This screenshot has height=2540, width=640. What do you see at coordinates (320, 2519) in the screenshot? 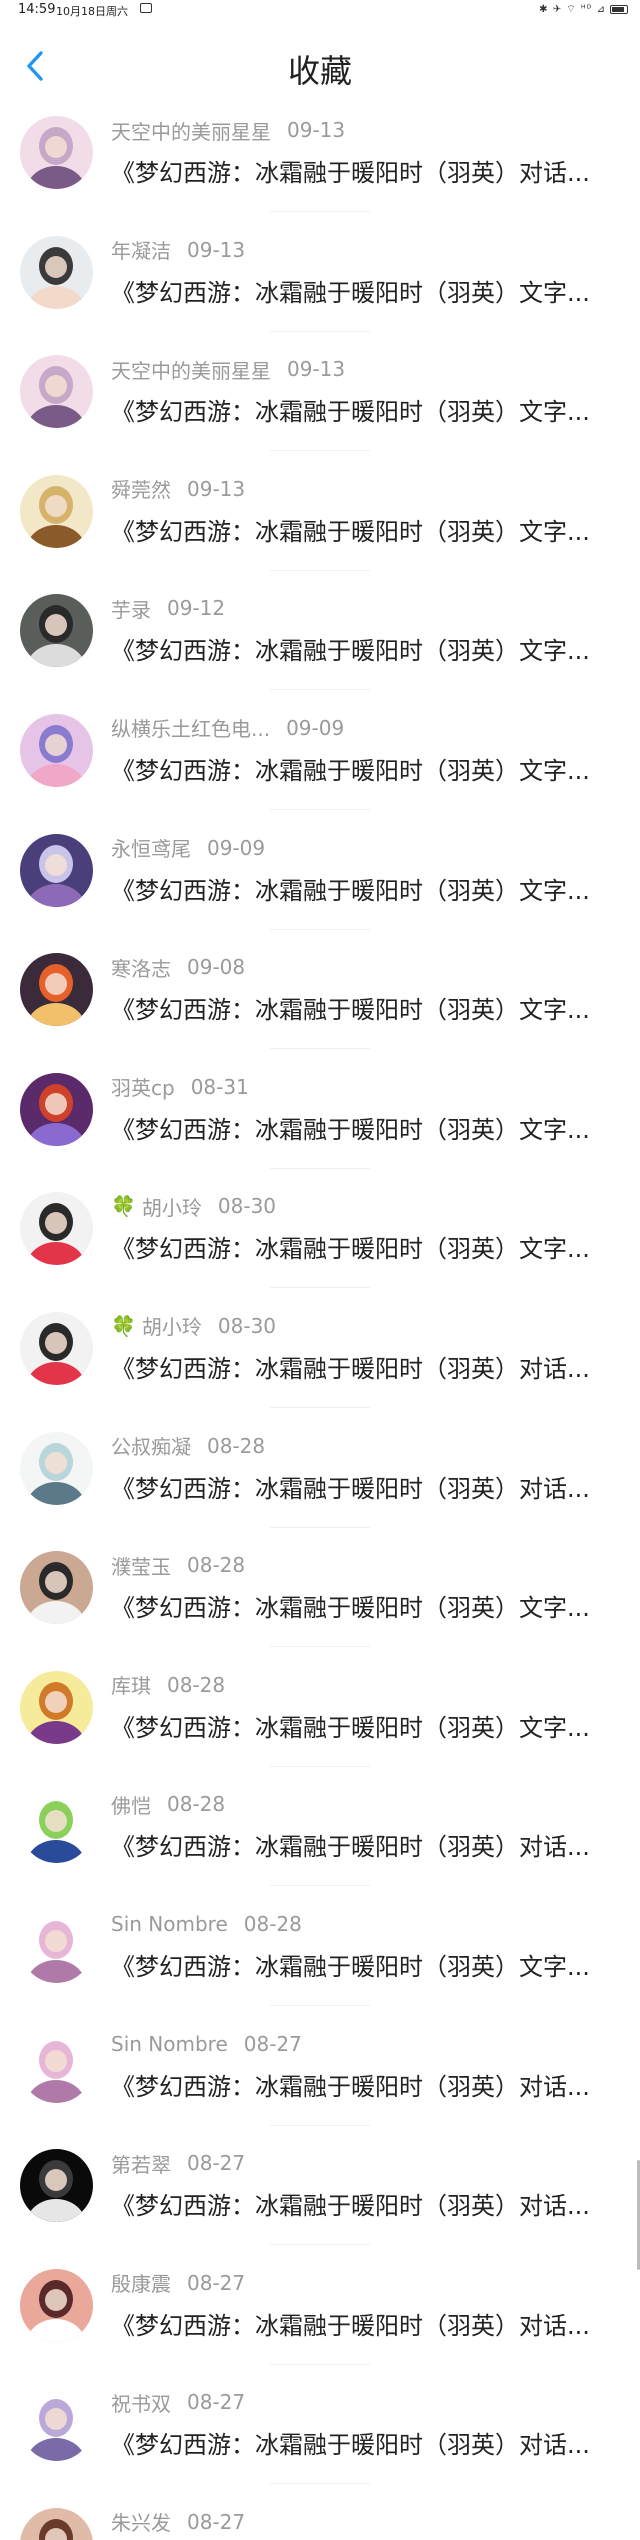
I see `list-item: 朱兴发 08-27` at bounding box center [320, 2519].